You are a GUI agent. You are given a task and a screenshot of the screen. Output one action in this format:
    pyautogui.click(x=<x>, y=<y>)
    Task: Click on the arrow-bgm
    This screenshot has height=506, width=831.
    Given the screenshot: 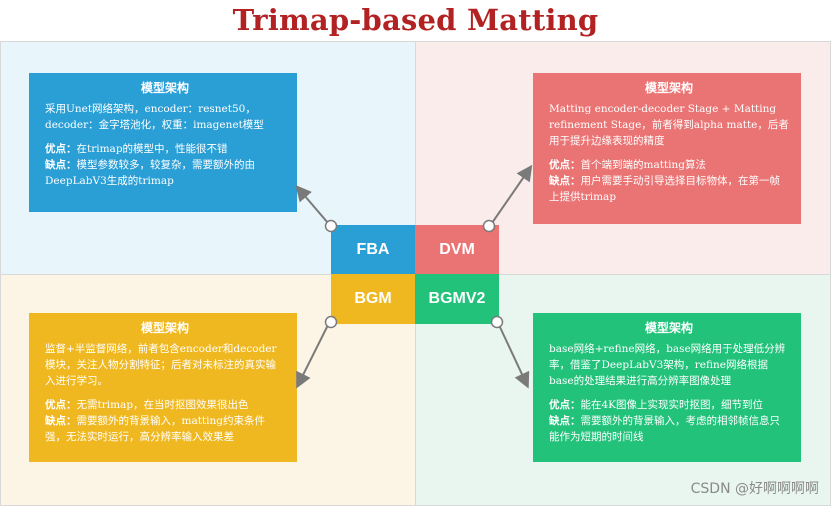 What is the action you would take?
    pyautogui.click(x=312, y=356)
    